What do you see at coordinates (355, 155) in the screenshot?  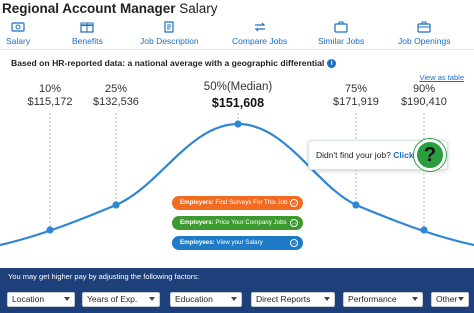 I see `find-job-help-text: Didn't find your job?` at bounding box center [355, 155].